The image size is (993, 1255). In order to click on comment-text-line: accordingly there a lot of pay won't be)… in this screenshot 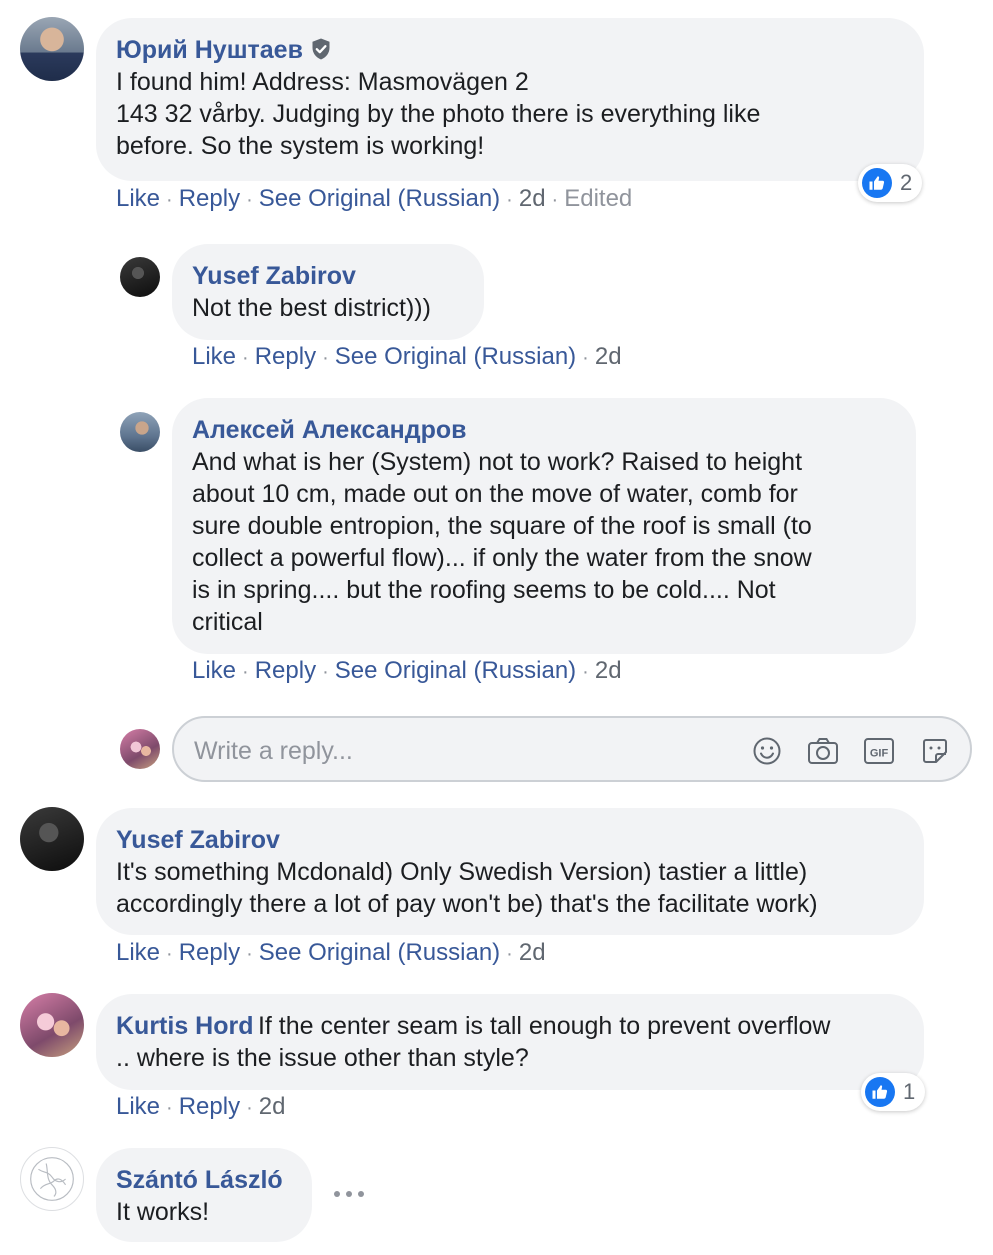, I will do `click(467, 904)`.